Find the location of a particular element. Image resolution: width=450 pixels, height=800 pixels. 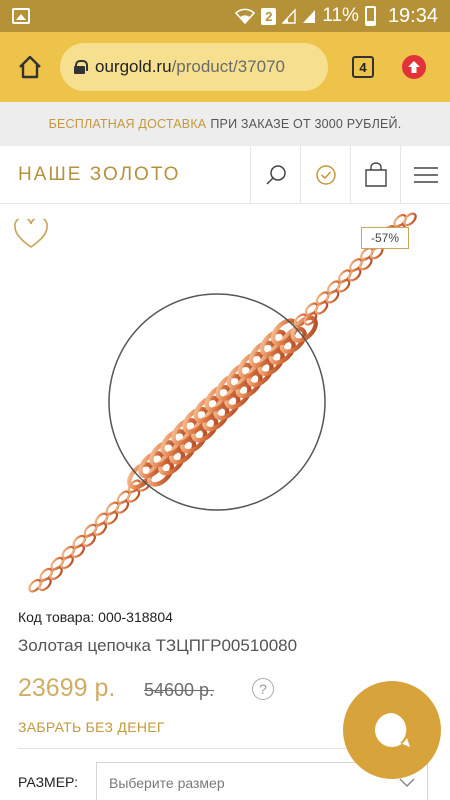

cart-button is located at coordinates (375, 174).